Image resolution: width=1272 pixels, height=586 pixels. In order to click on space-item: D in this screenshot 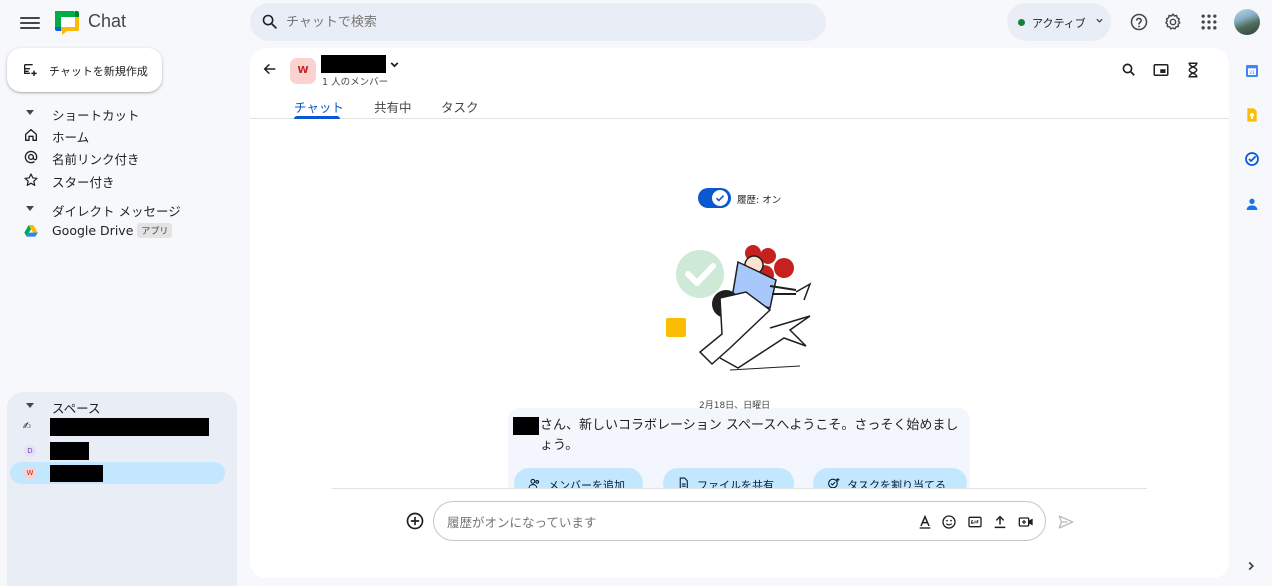, I will do `click(117, 451)`.